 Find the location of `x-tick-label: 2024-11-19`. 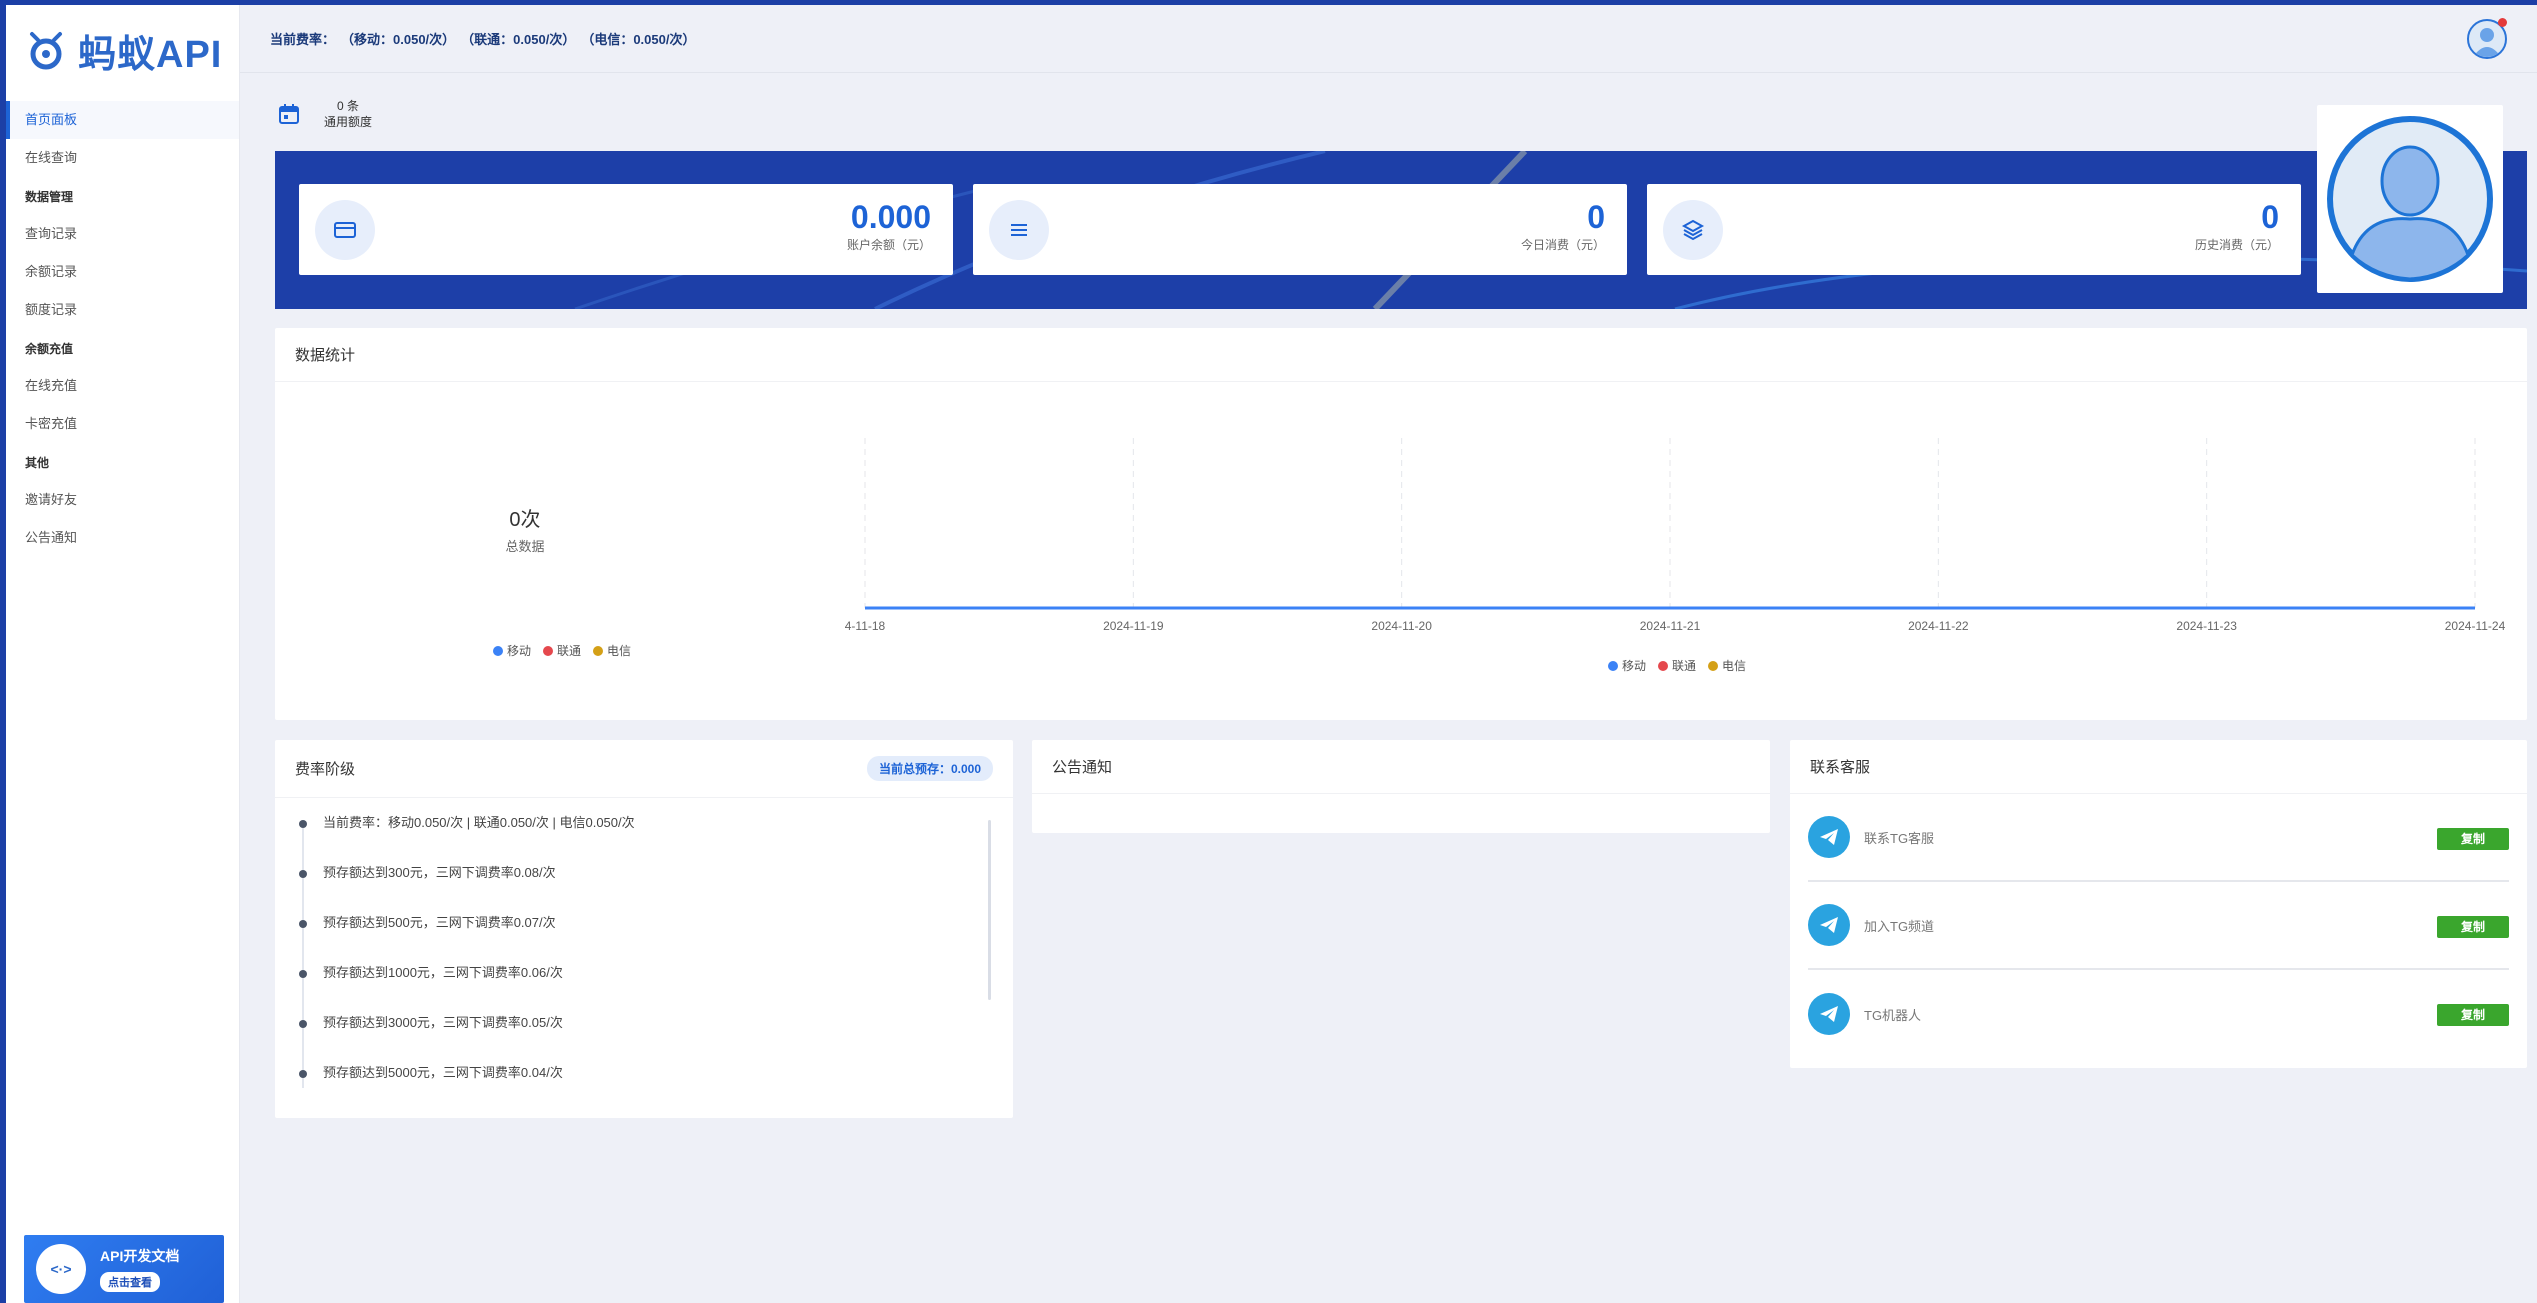

x-tick-label: 2024-11-19 is located at coordinates (1133, 626).